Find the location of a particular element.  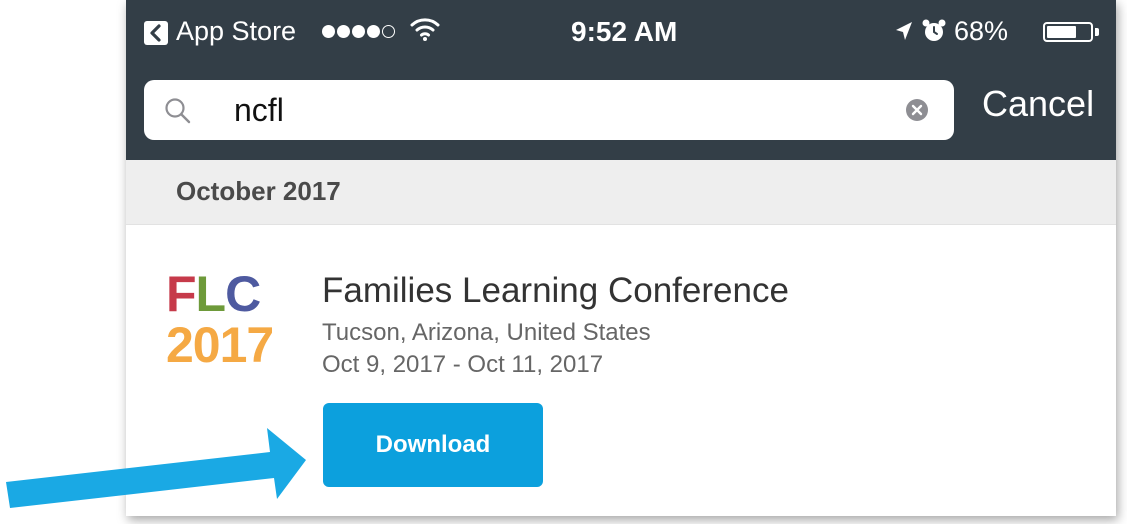

logo-letters: FLC is located at coordinates (213, 294).